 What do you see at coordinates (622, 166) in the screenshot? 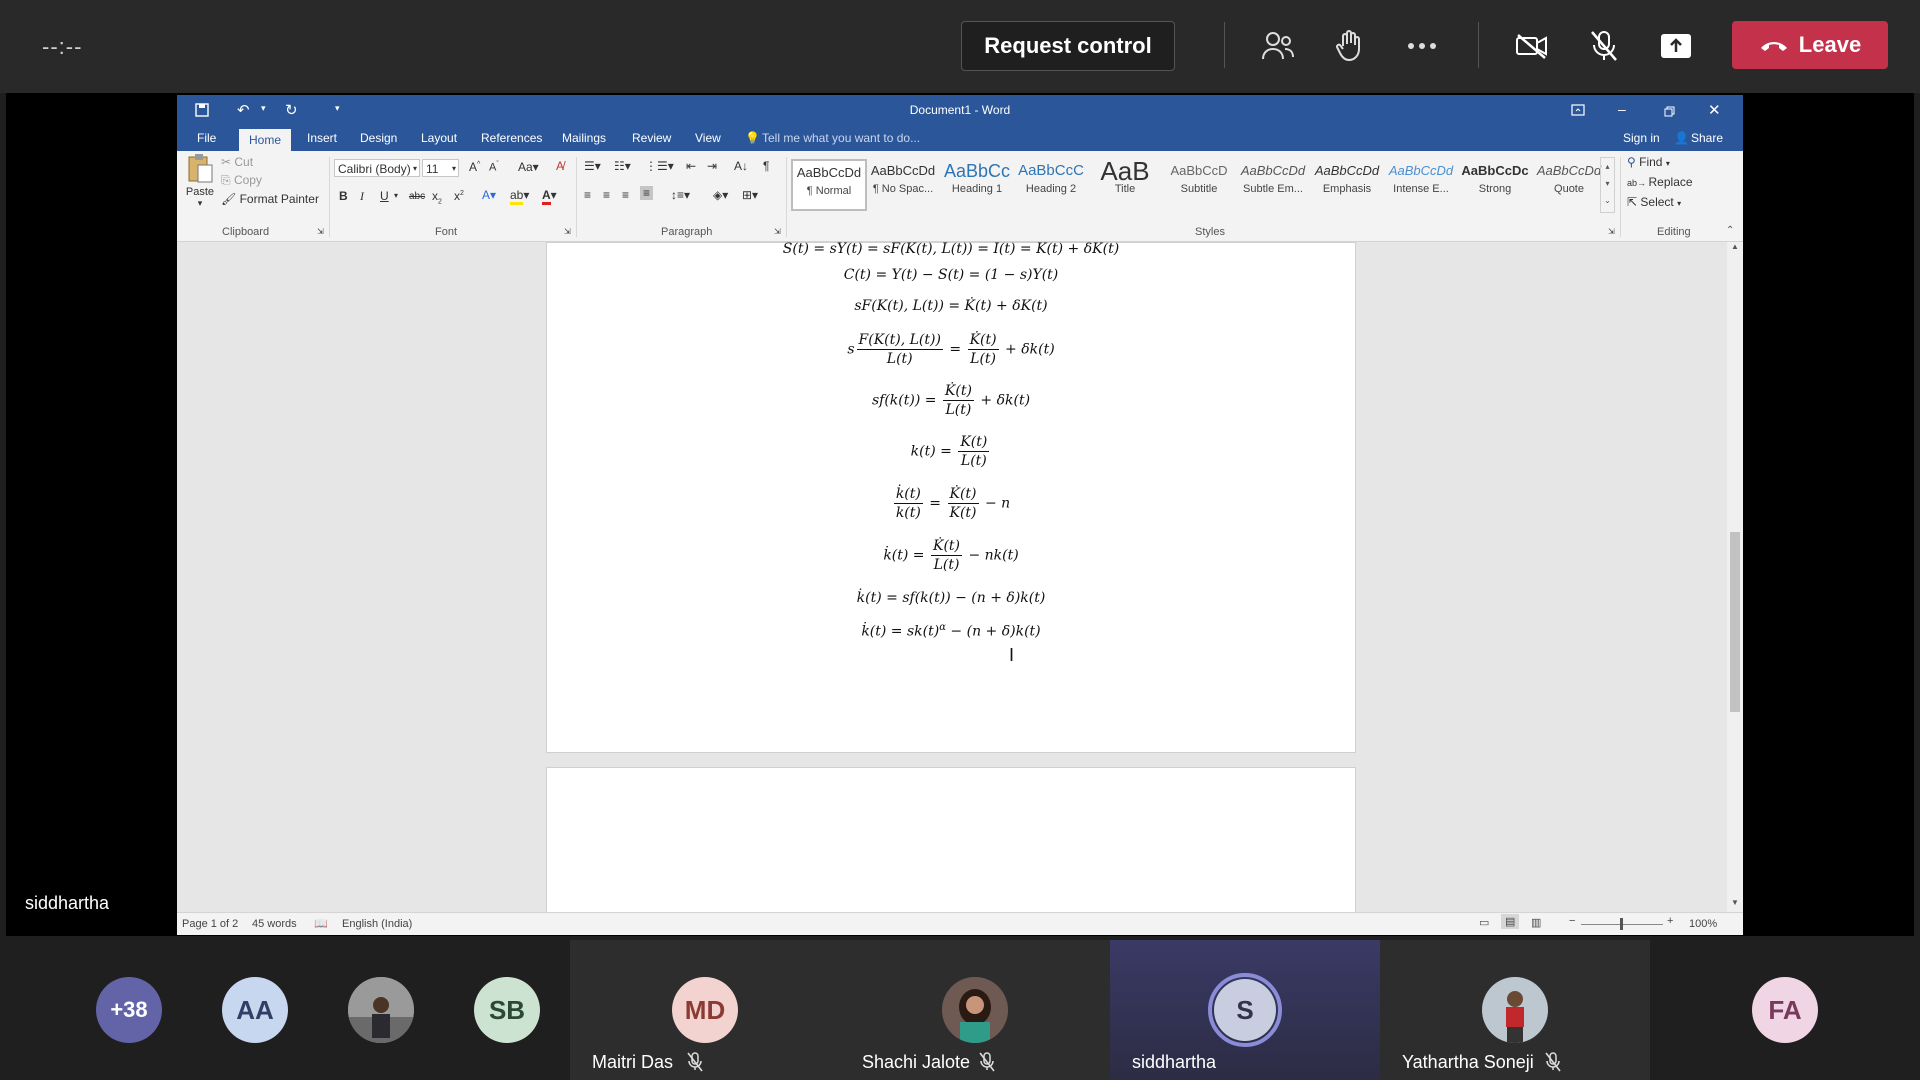
I see `numbering-icon: ☷▾` at bounding box center [622, 166].